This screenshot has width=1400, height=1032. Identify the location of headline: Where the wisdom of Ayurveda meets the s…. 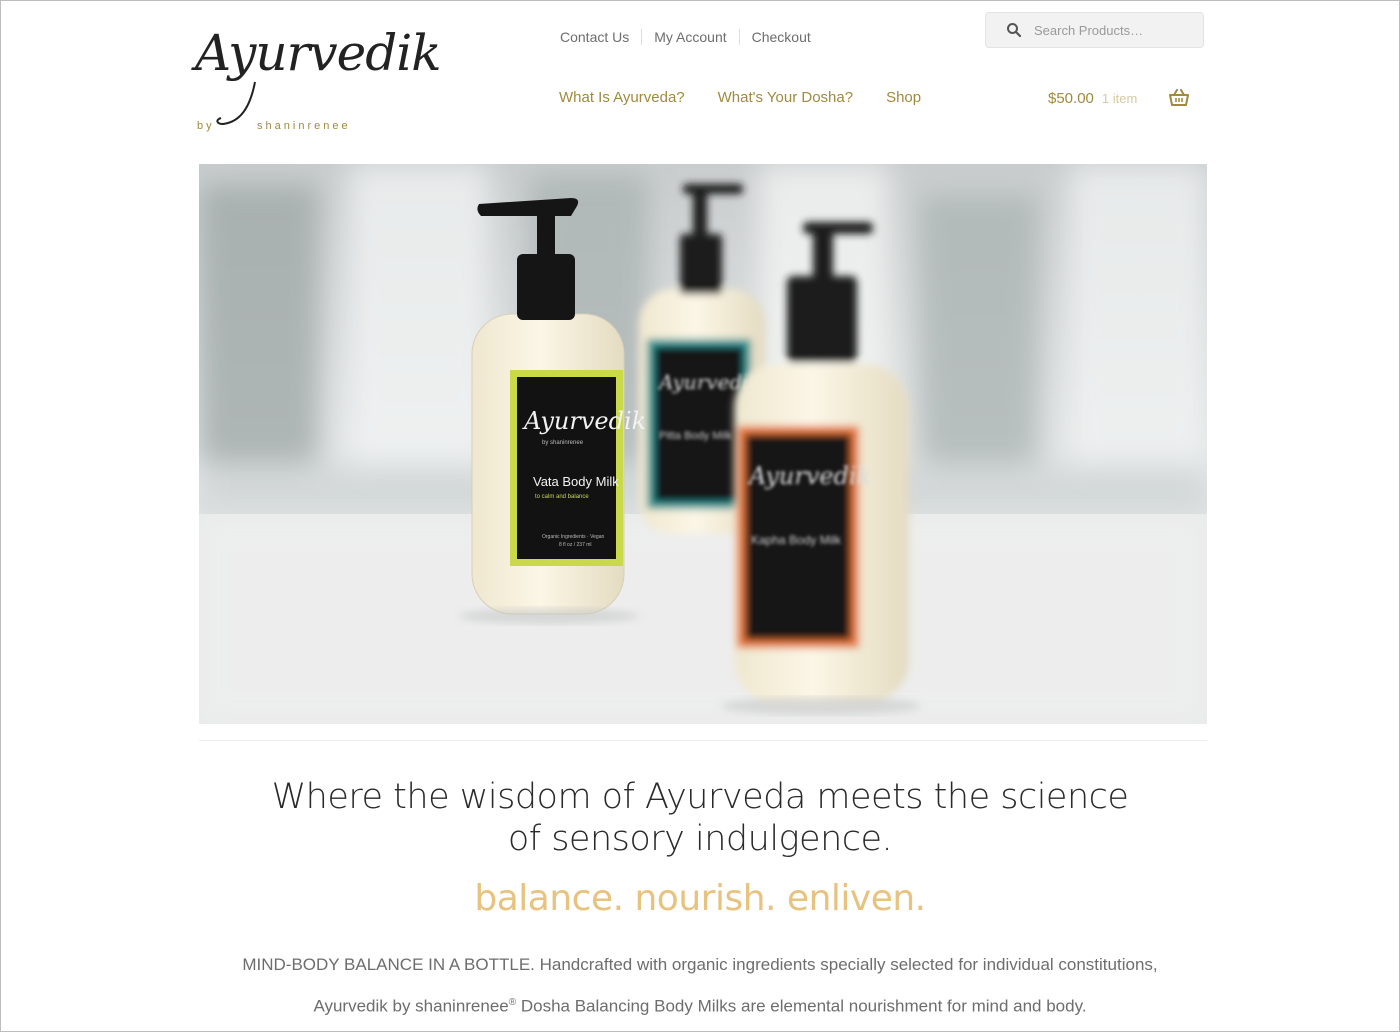
(700, 818).